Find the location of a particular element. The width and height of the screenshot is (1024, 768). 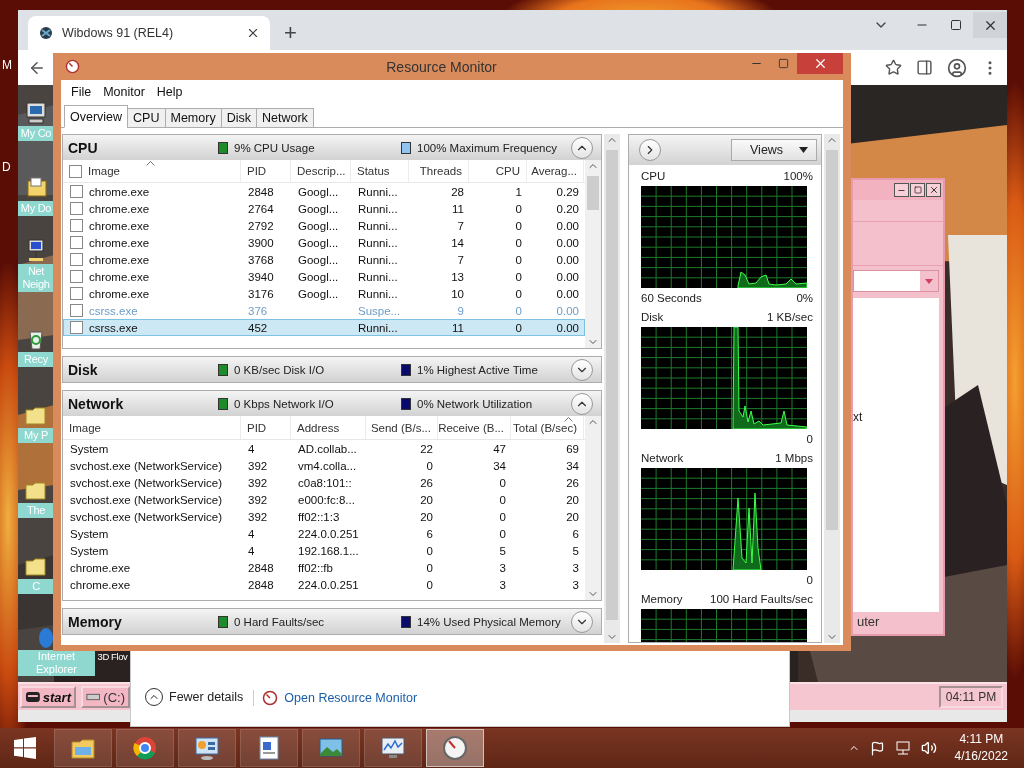

tab: Memory is located at coordinates (193, 118).